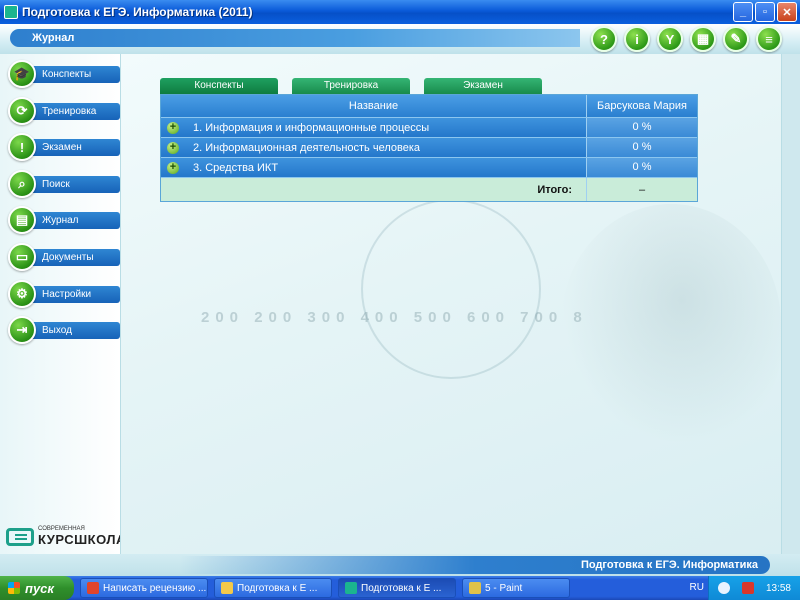 This screenshot has width=800, height=600. I want to click on row-title: 2. Информационная деятельность человека, so click(306, 147).